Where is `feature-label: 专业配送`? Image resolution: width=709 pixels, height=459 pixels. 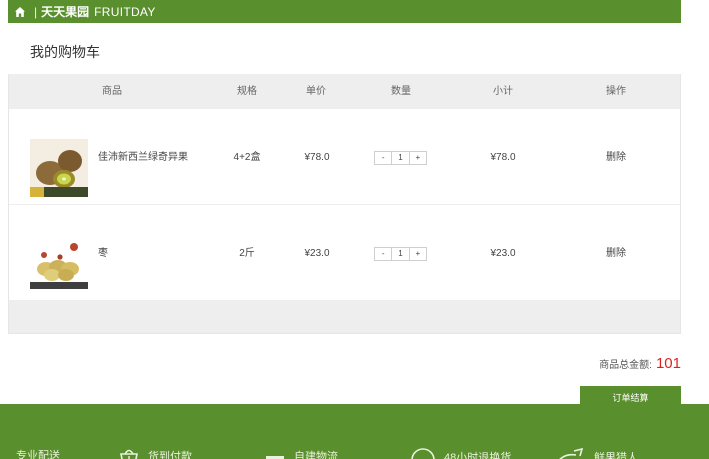
feature-label: 专业配送 is located at coordinates (38, 454).